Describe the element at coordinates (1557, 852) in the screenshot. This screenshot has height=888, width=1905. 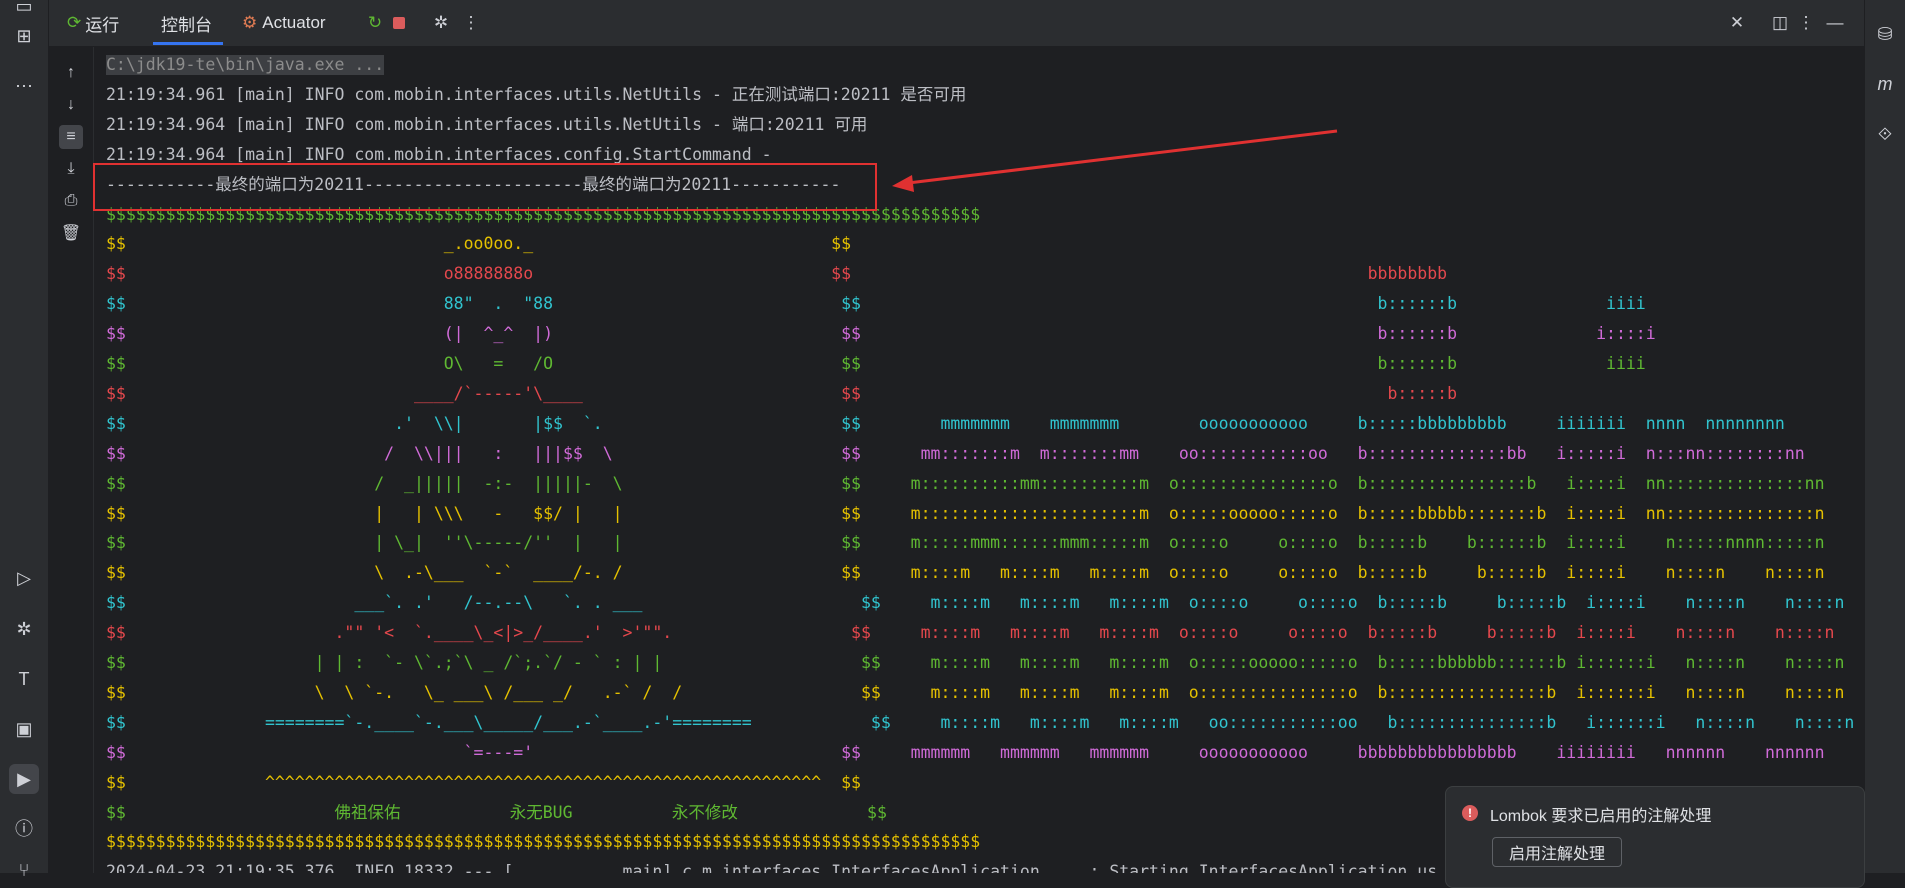
I see `enable-annotation-processing-button: 启用注解处理` at that location.